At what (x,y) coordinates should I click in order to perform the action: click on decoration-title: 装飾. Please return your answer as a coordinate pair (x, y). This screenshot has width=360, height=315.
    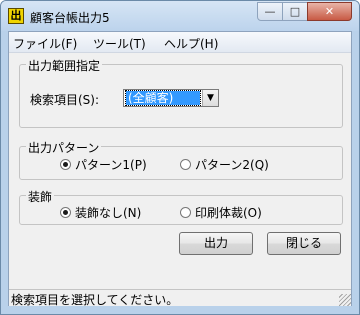
    Looking at the image, I should click on (40, 196).